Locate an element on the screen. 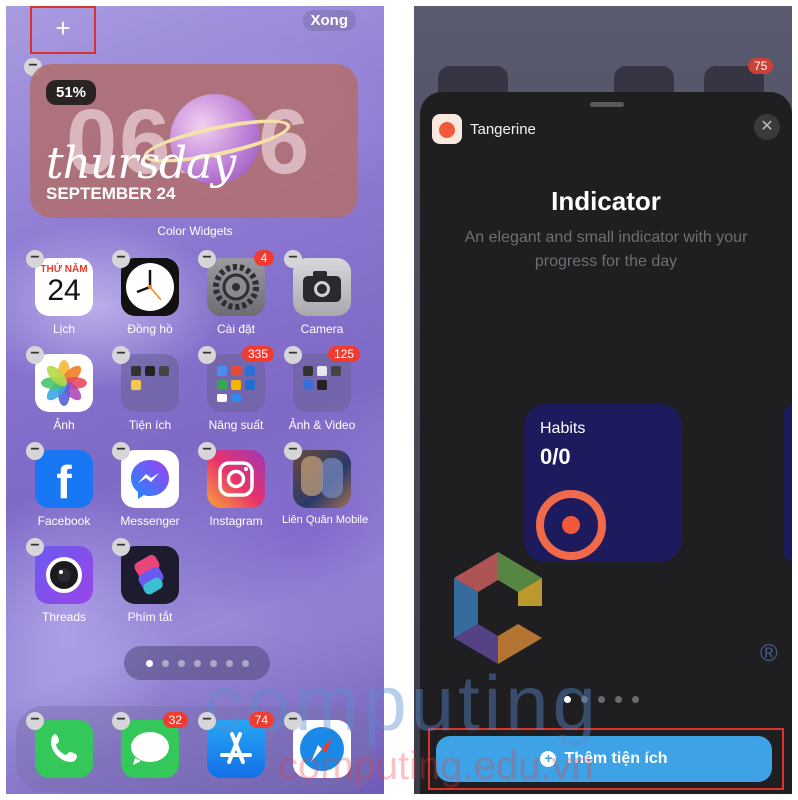 This screenshot has height=800, width=798. app-camera: − Camera is located at coordinates (322, 293).